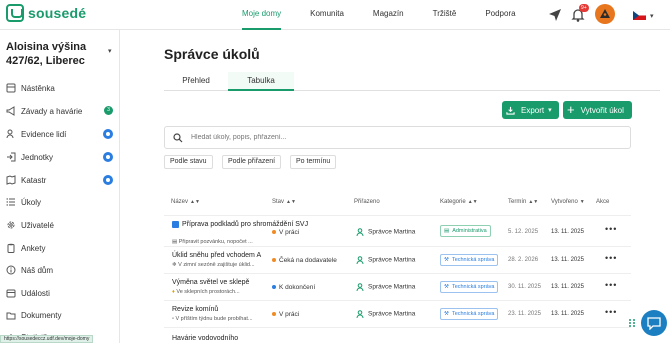  What do you see at coordinates (46, 13) in the screenshot?
I see `logo: sousedé` at bounding box center [46, 13].